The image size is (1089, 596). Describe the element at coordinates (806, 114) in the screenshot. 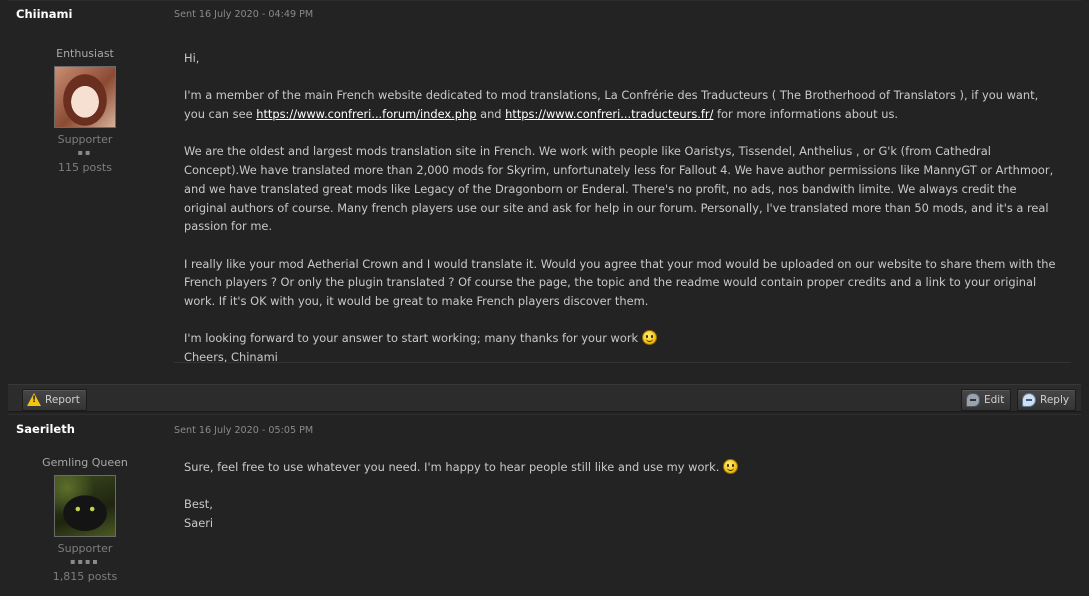

I see `text: for more informations about us.` at that location.